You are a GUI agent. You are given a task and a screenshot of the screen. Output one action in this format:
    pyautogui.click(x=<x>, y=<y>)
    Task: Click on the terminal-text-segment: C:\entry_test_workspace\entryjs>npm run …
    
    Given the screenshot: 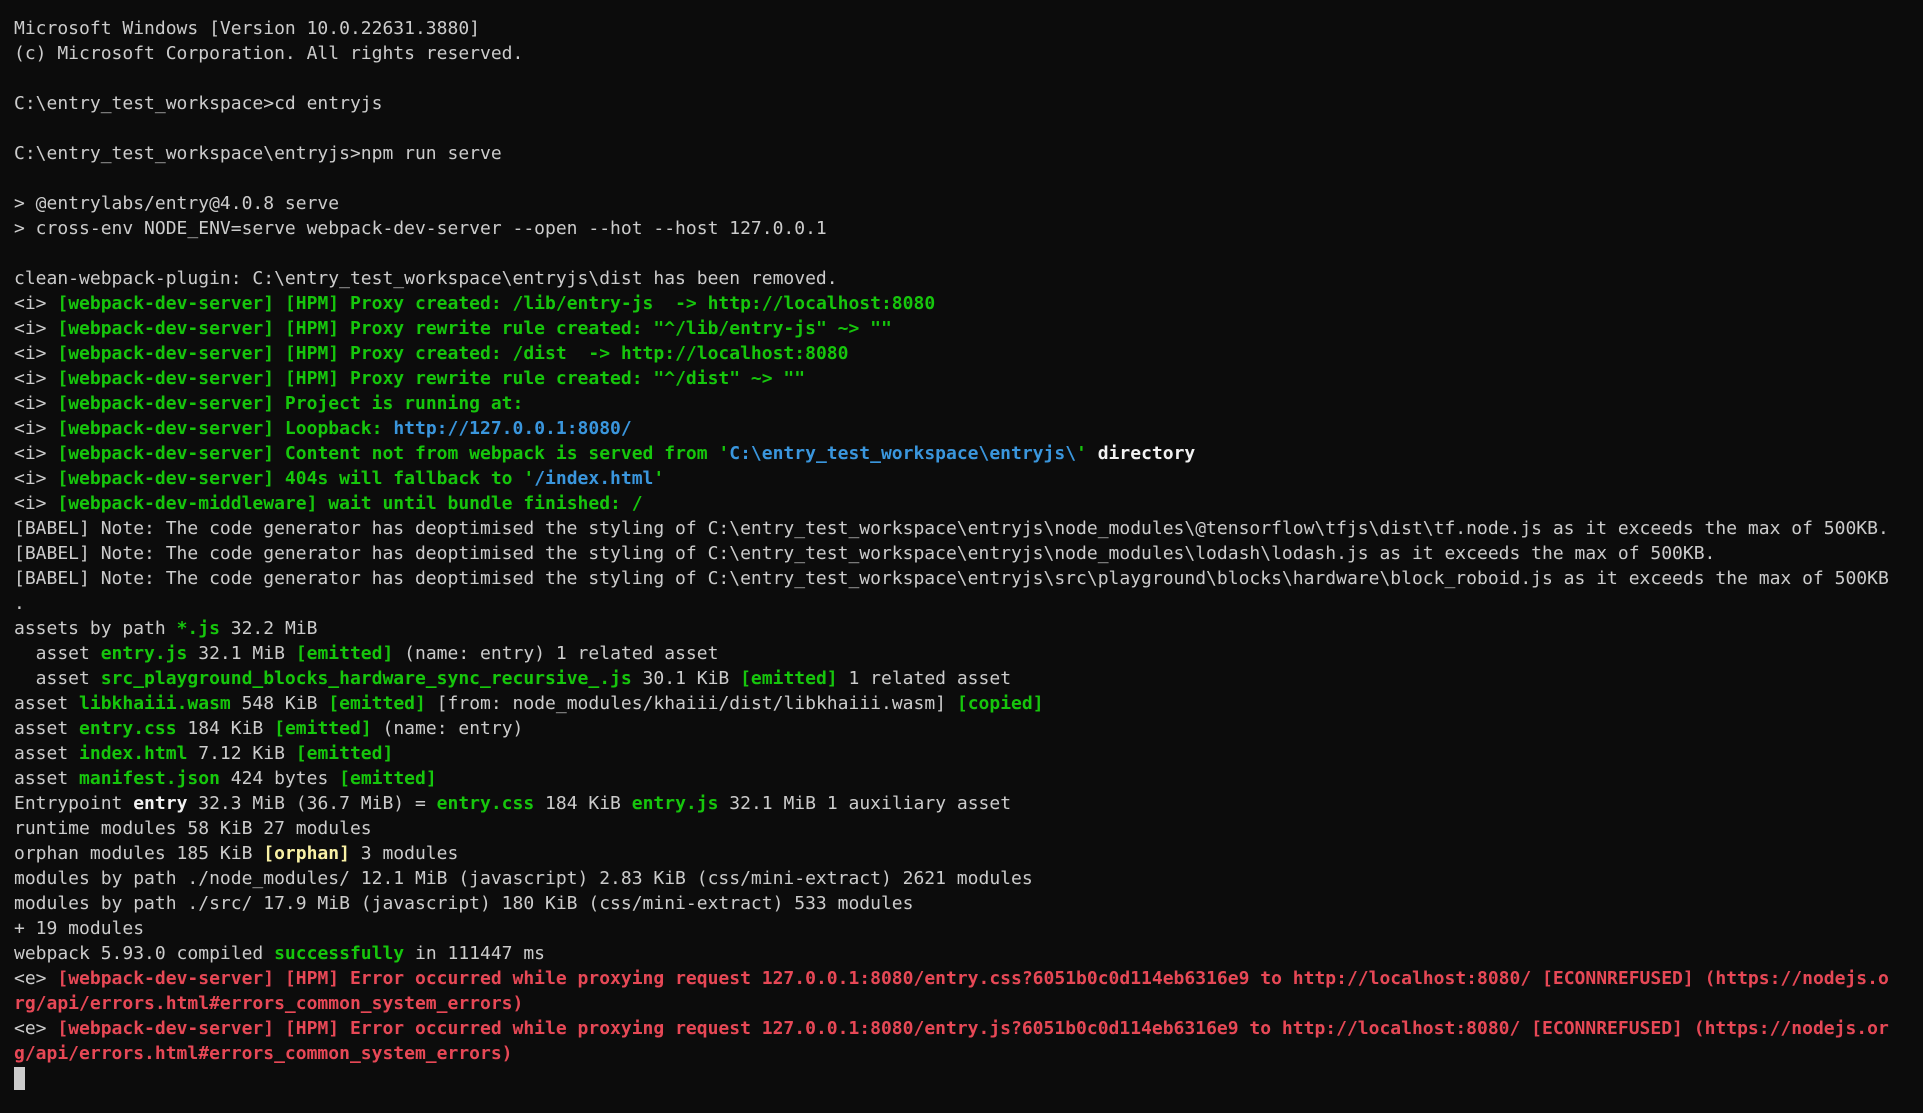 What is the action you would take?
    pyautogui.click(x=258, y=153)
    